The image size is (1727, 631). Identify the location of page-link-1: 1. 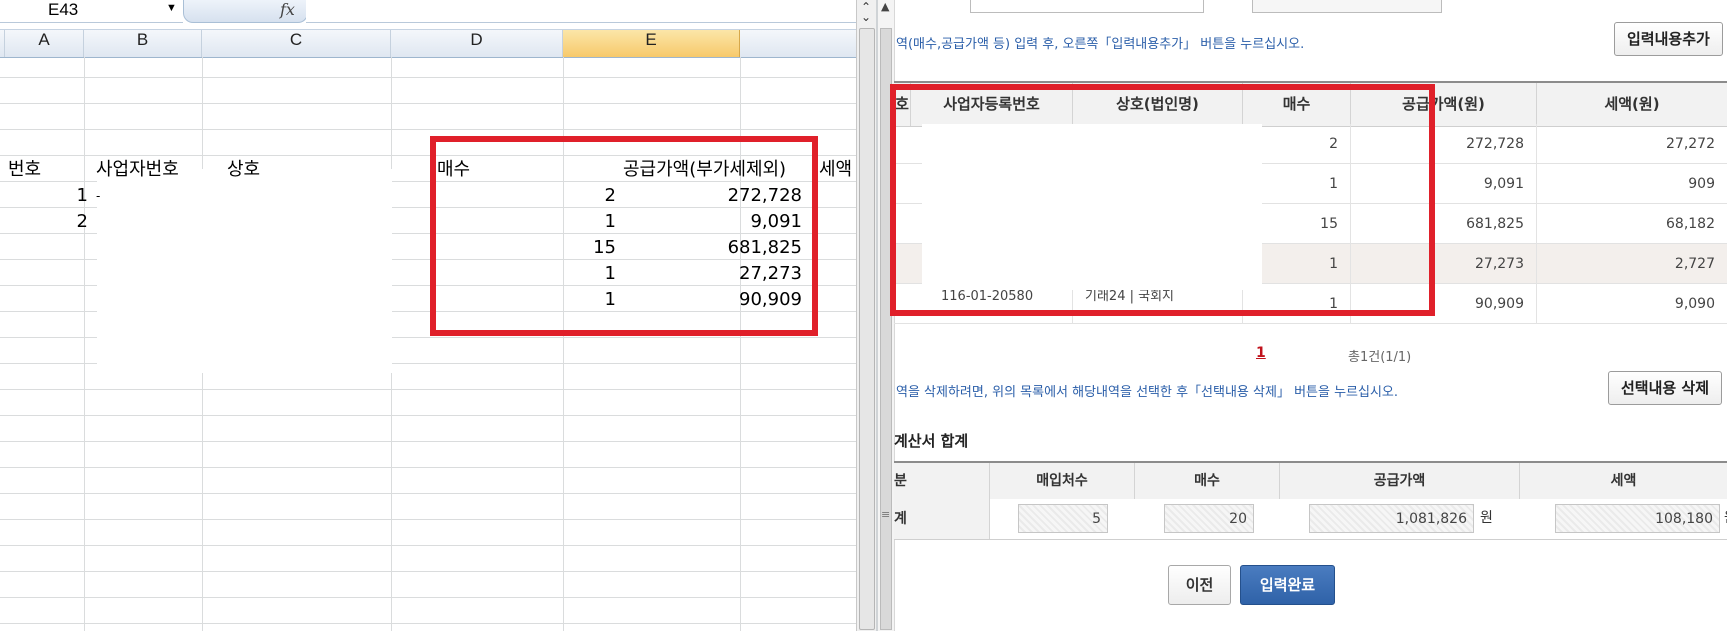
(1261, 353).